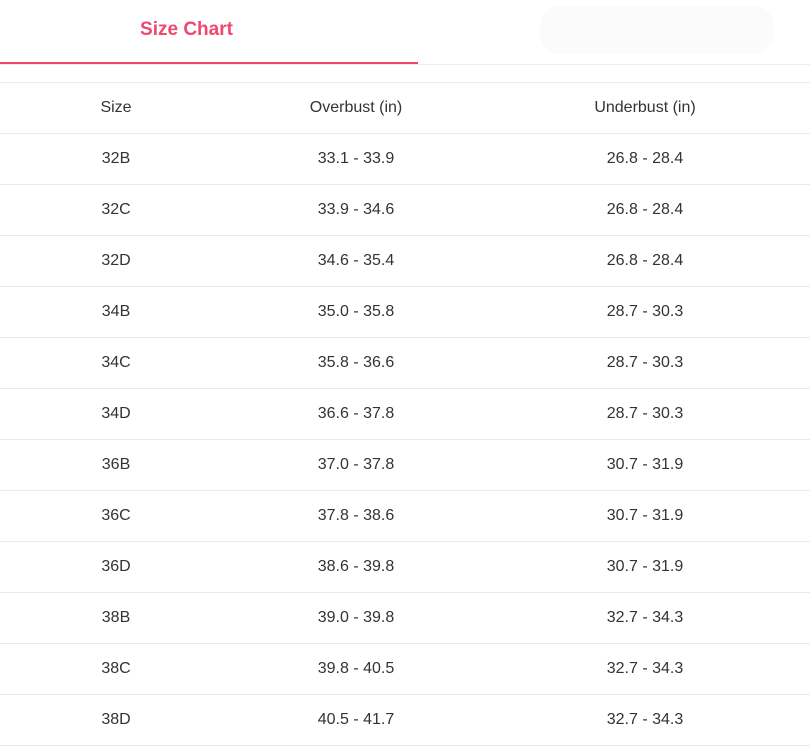  I want to click on table-row: 34B 35.0 - 35.8 28.7 - 30.3, so click(405, 312).